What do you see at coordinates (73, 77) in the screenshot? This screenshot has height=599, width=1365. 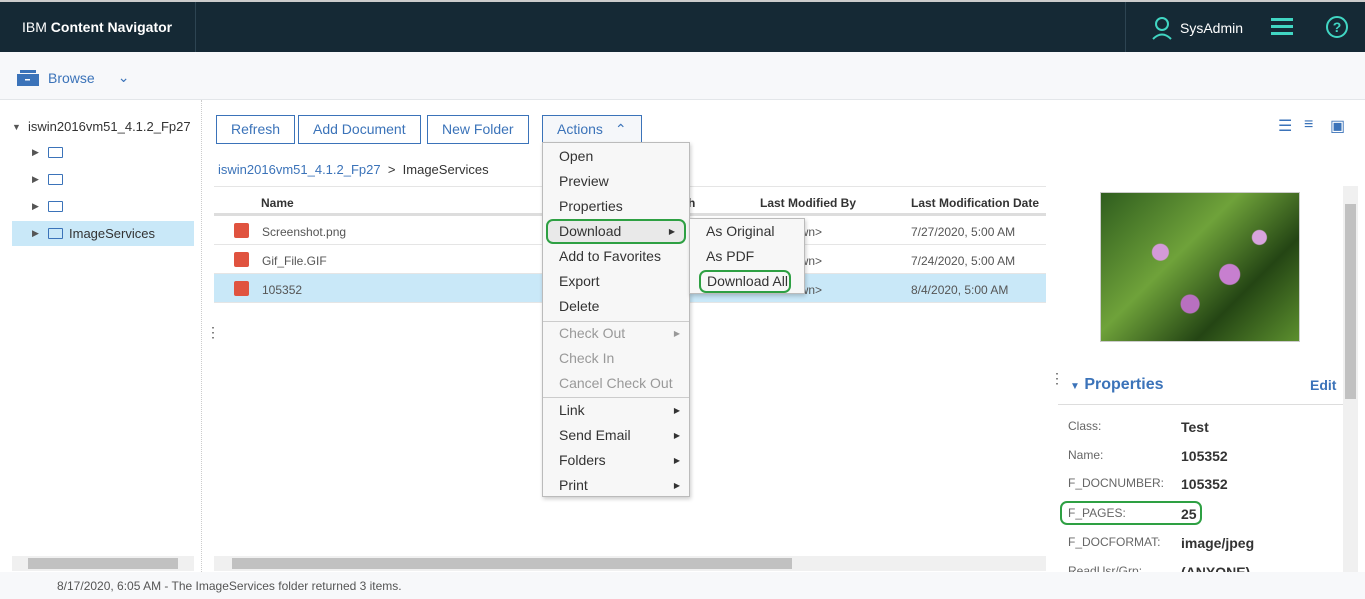 I see `feature-selector: Browse ⌄` at bounding box center [73, 77].